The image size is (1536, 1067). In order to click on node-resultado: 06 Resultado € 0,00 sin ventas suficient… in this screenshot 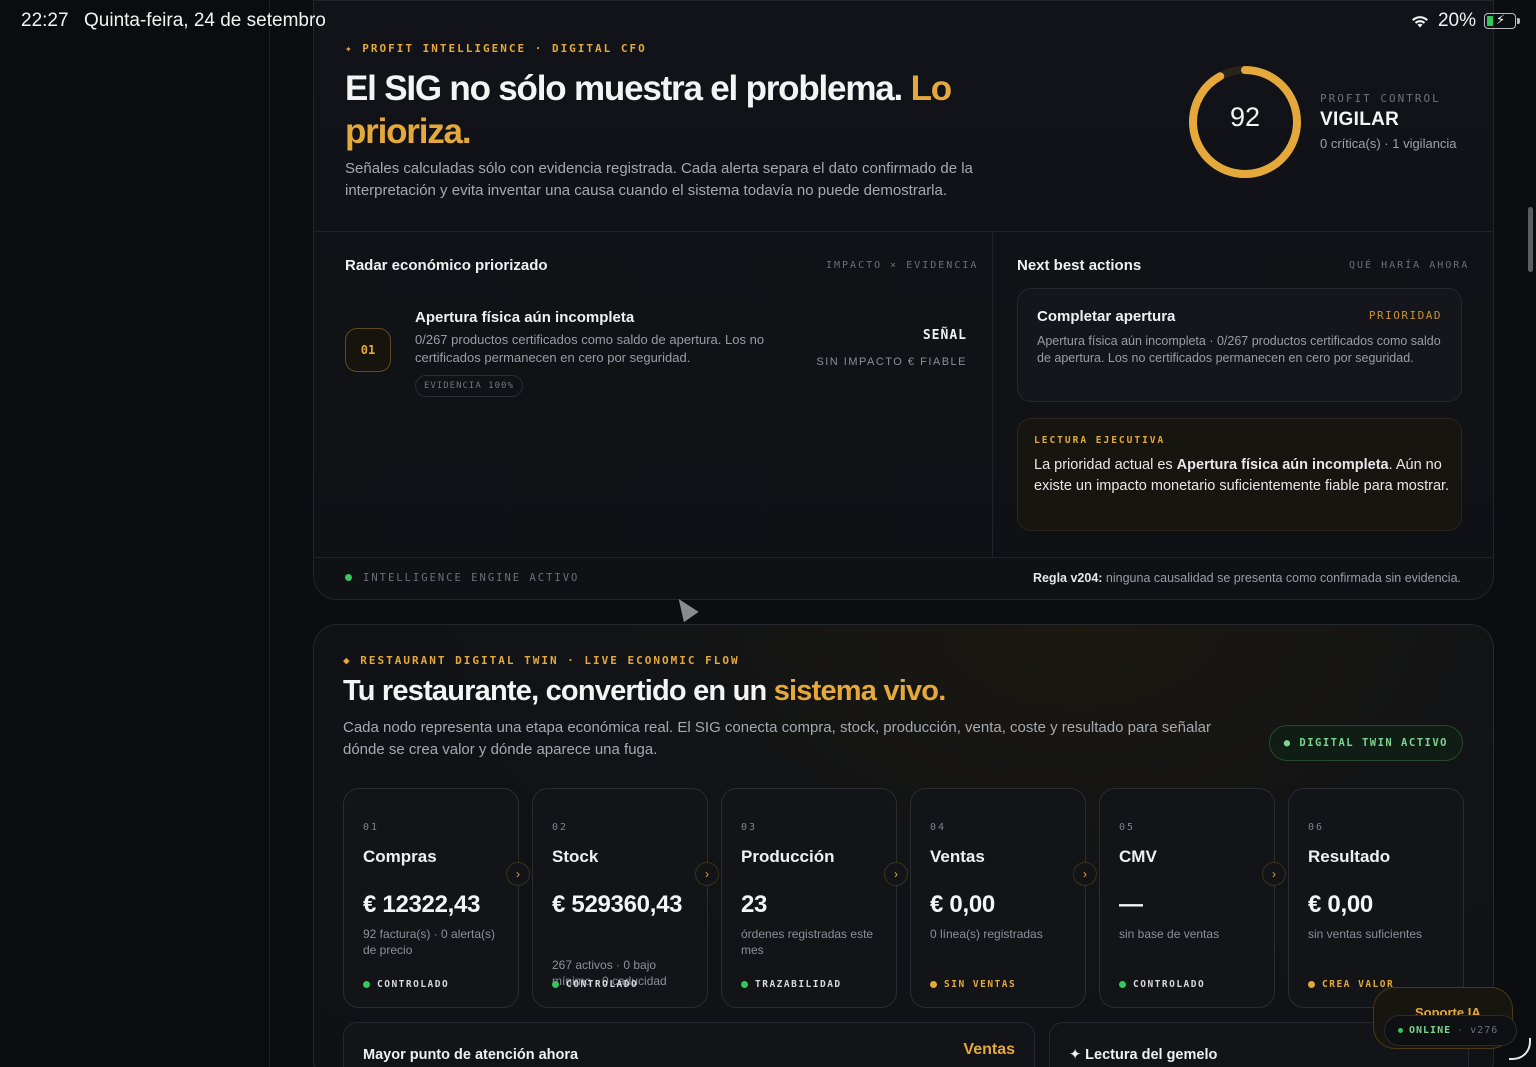, I will do `click(1376, 898)`.